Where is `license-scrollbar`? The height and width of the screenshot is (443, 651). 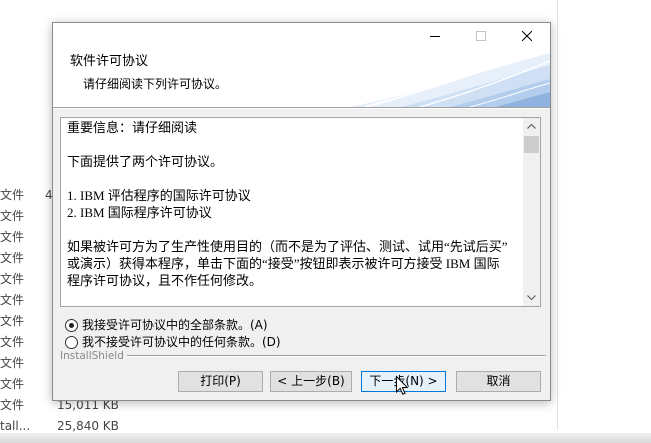
license-scrollbar is located at coordinates (531, 212).